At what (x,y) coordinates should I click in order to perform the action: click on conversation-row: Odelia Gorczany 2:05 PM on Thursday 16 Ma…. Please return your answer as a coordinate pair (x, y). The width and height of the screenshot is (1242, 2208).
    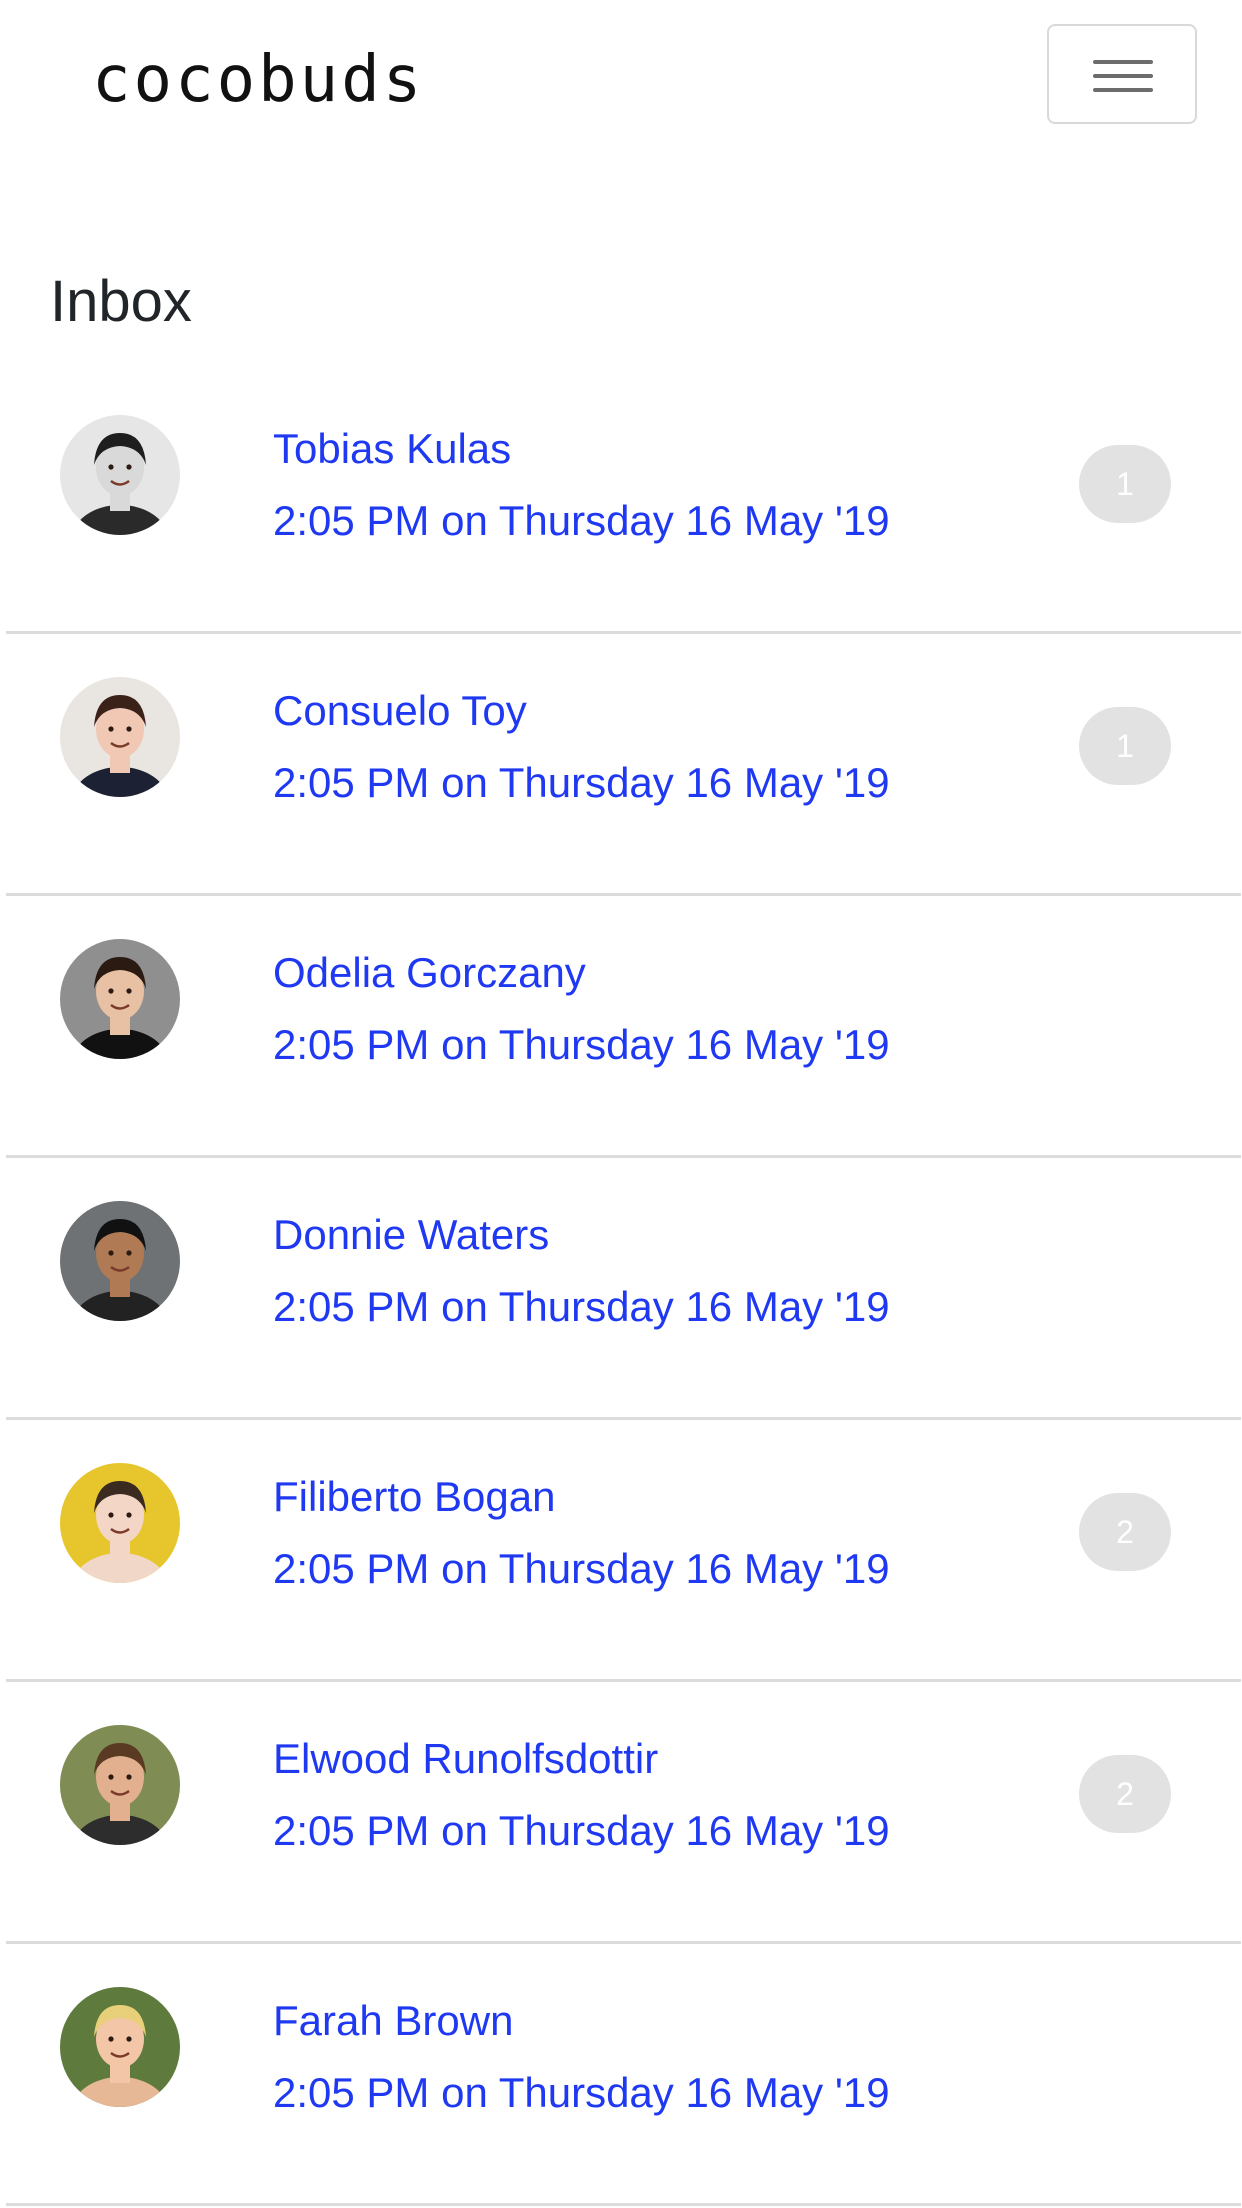
    Looking at the image, I should click on (623, 1027).